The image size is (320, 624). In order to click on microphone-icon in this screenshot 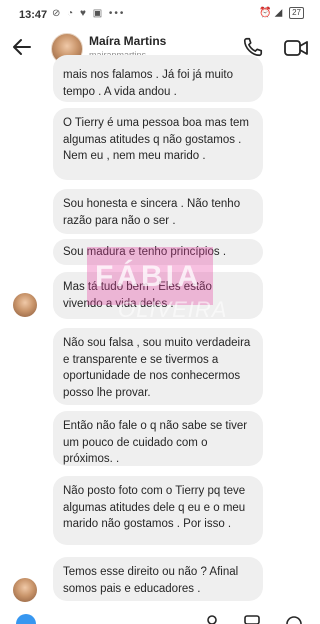, I will do `click(212, 618)`.